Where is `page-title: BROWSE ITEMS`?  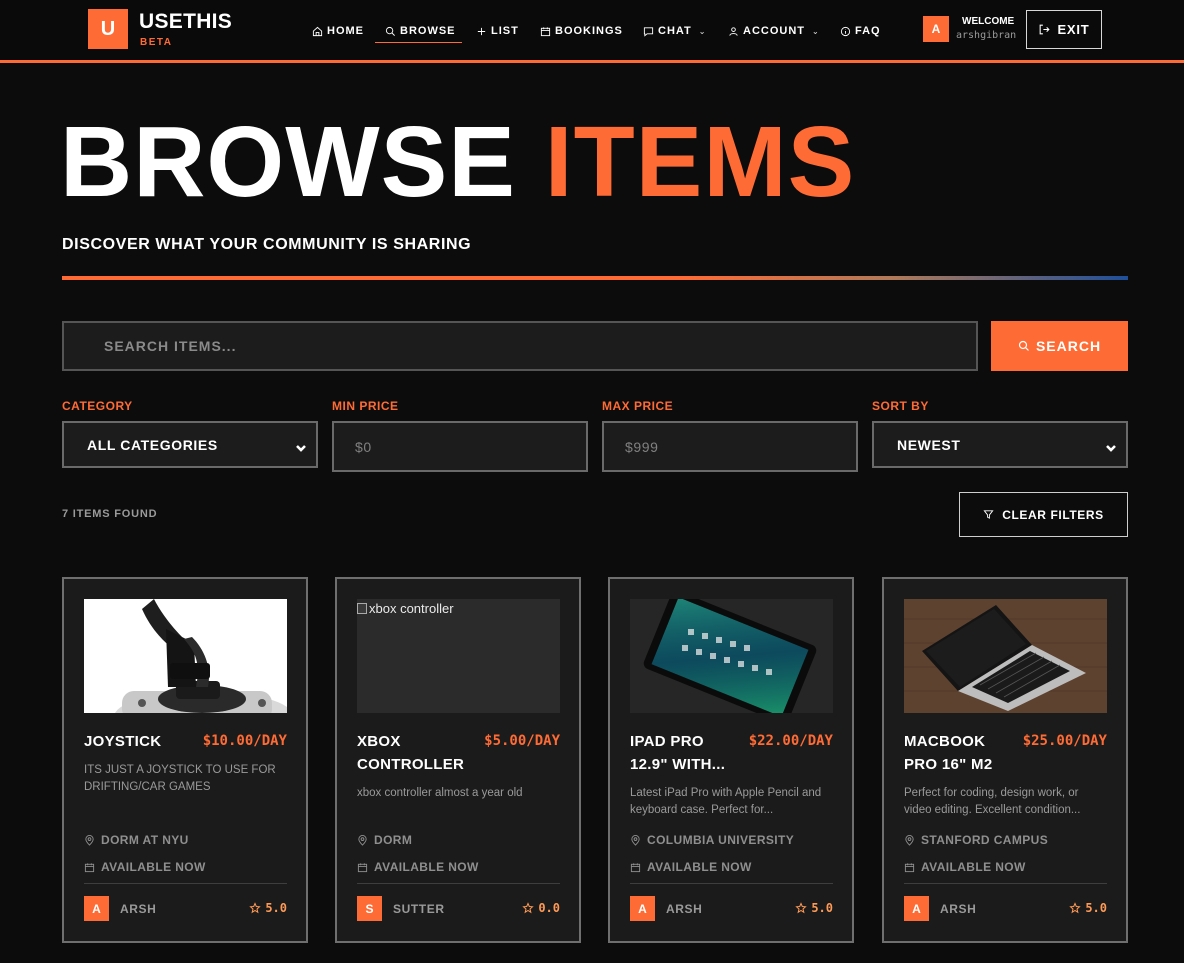 page-title: BROWSE ITEMS is located at coordinates (457, 162).